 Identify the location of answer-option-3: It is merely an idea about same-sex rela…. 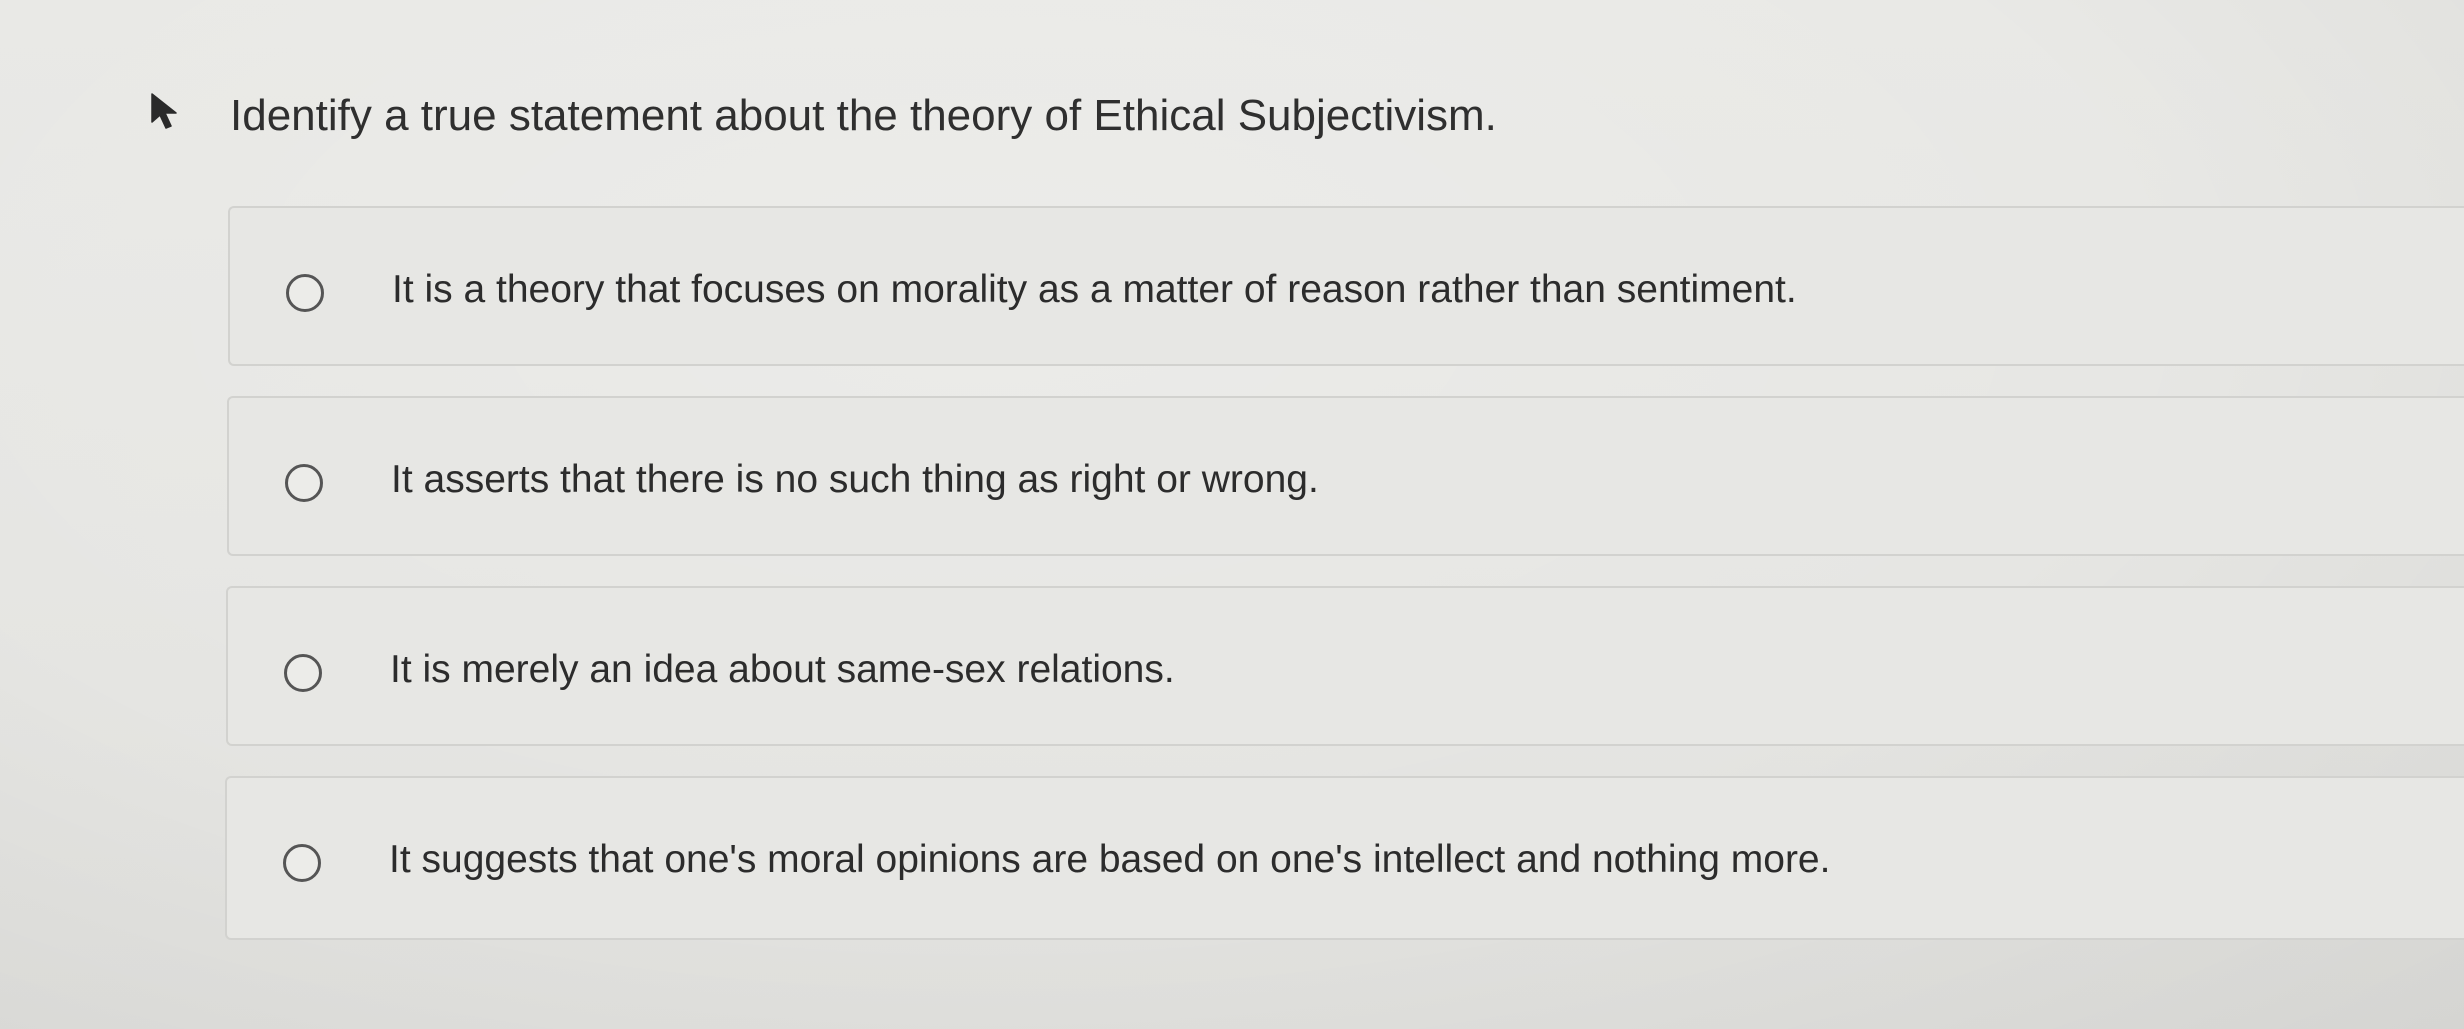
(1345, 666).